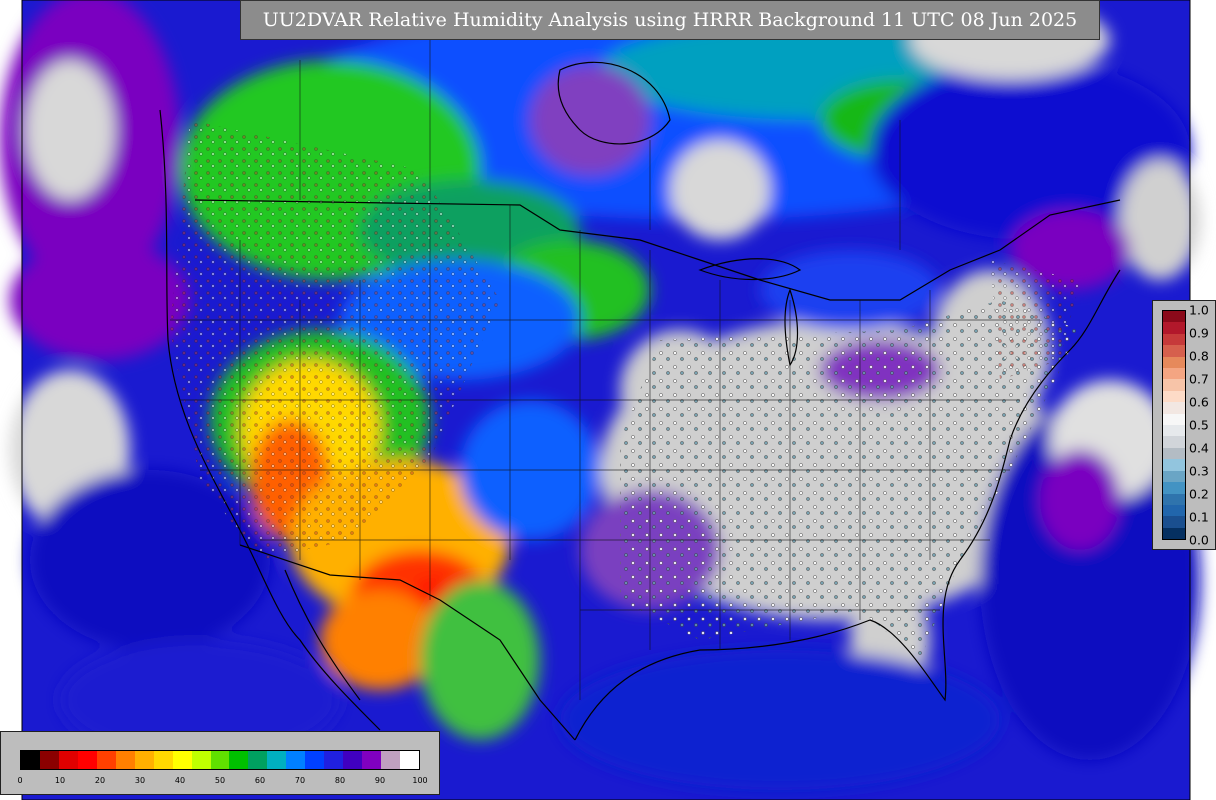 This screenshot has height=800, width=1216. I want to click on rh-tick-label: 0, so click(20, 780).